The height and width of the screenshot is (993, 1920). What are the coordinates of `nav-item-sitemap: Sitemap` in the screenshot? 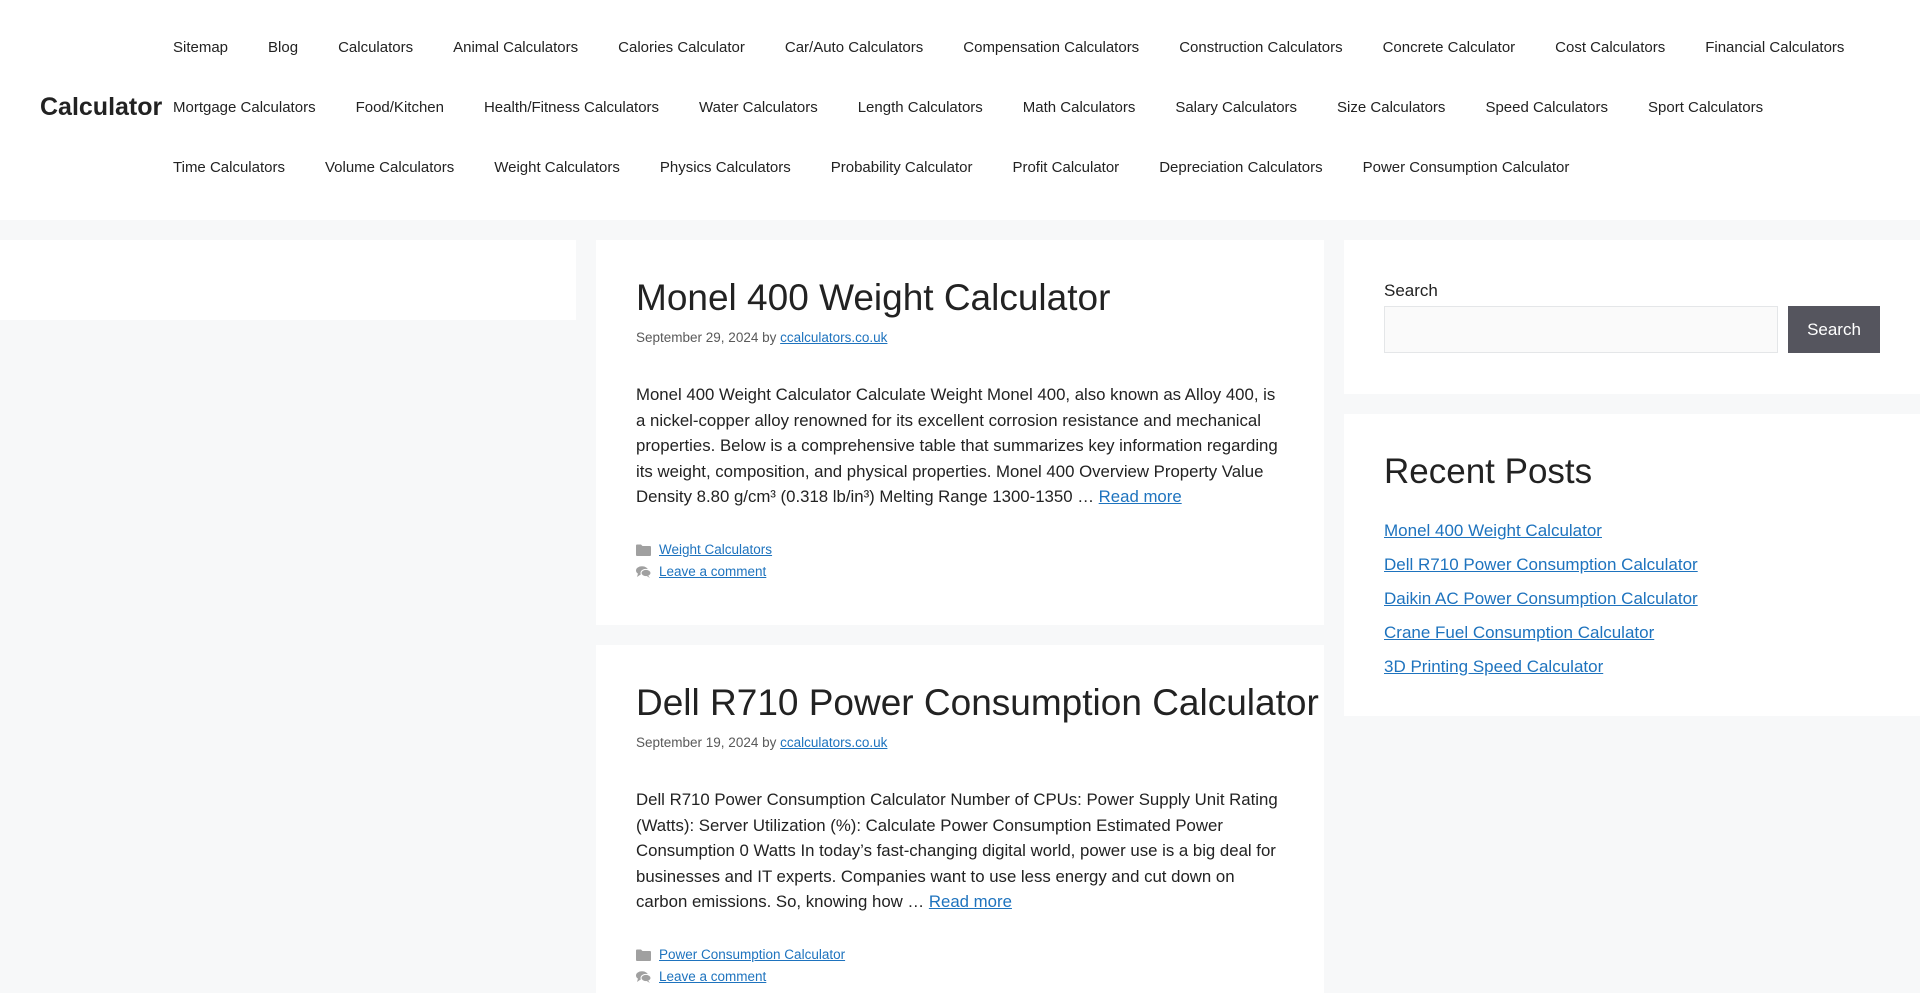 It's located at (200, 48).